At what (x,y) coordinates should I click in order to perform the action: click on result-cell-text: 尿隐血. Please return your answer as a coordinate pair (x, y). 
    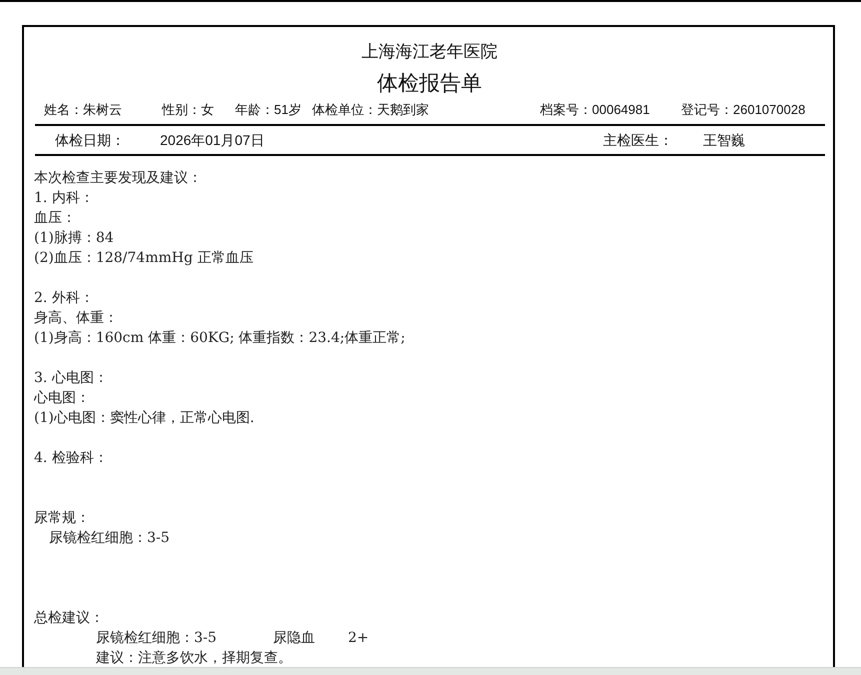
    Looking at the image, I should click on (294, 638).